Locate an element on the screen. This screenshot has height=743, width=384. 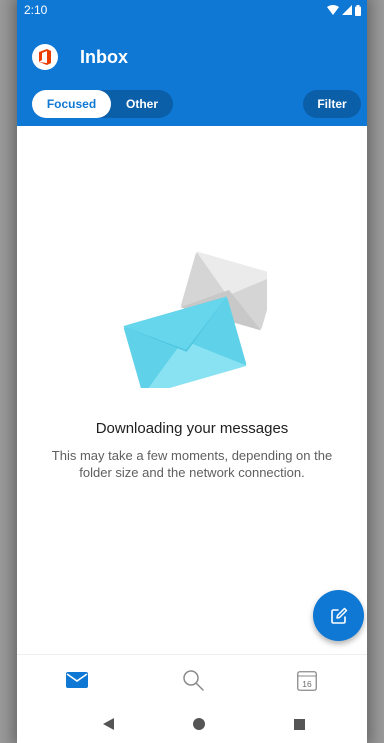
home-button is located at coordinates (199, 724).